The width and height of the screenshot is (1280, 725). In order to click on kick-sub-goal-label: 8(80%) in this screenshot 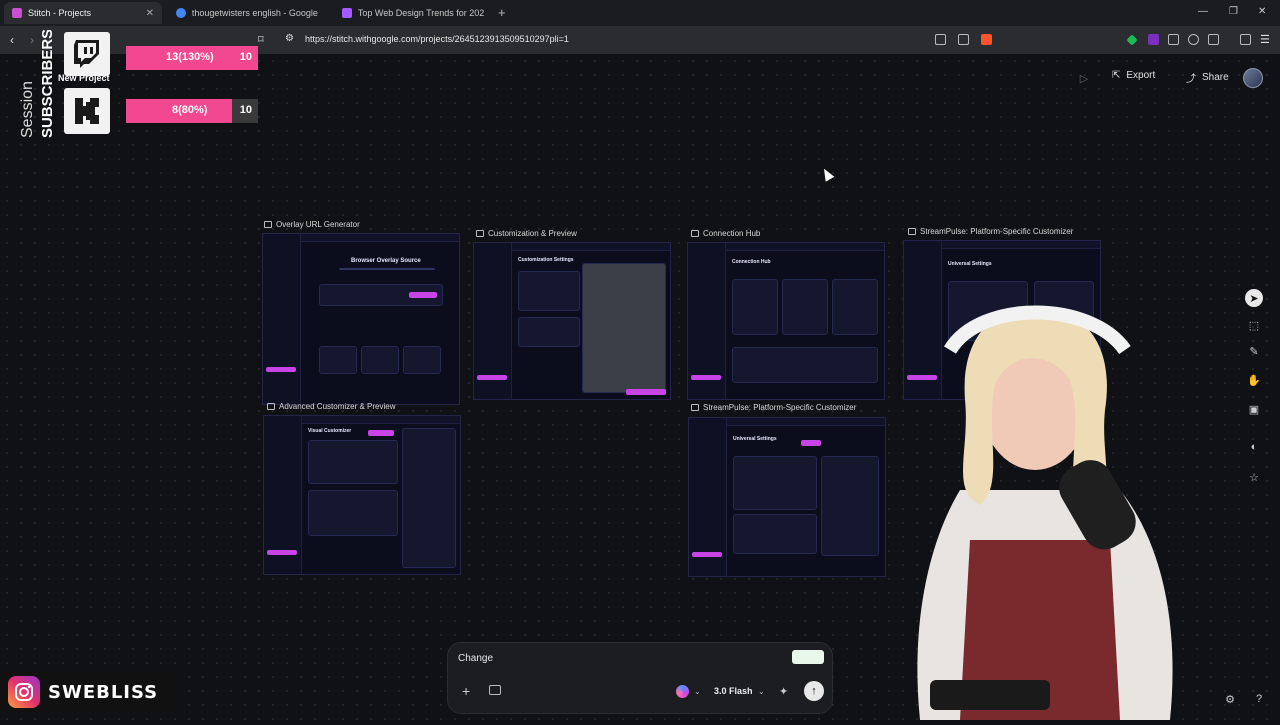, I will do `click(190, 110)`.